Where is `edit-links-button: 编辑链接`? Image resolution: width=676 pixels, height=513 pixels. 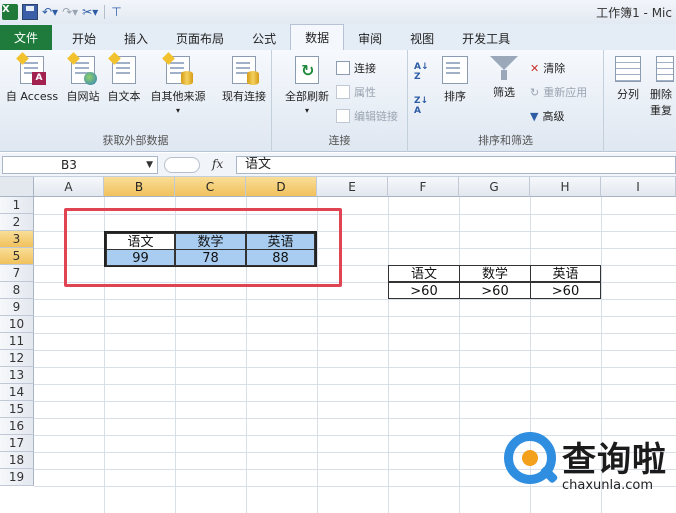
edit-links-button: 编辑链接 is located at coordinates (367, 116).